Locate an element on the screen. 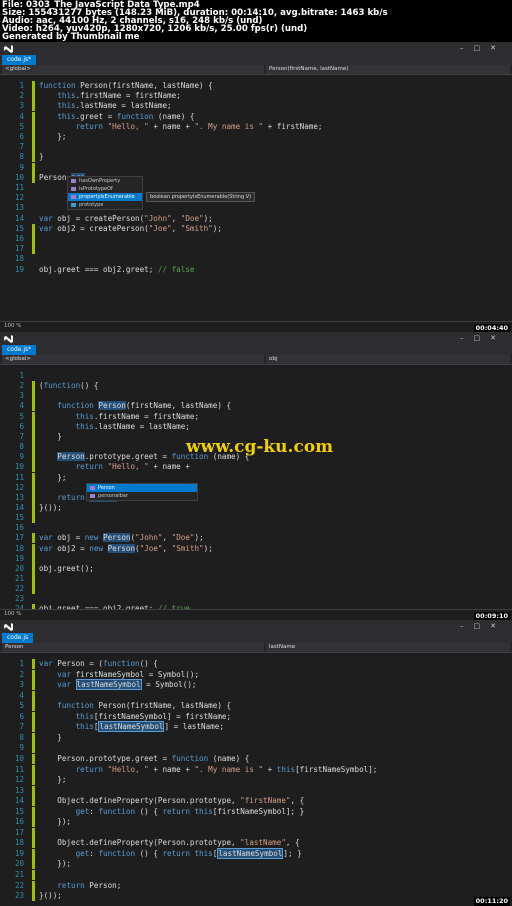 Image resolution: width=512 pixels, height=906 pixels. code-line: 1 is located at coordinates (256, 376).